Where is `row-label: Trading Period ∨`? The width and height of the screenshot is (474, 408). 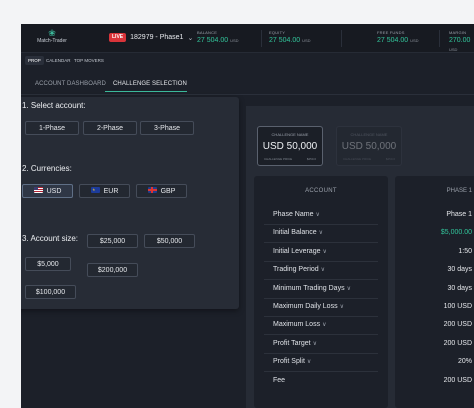 row-label: Trading Period ∨ is located at coordinates (299, 269).